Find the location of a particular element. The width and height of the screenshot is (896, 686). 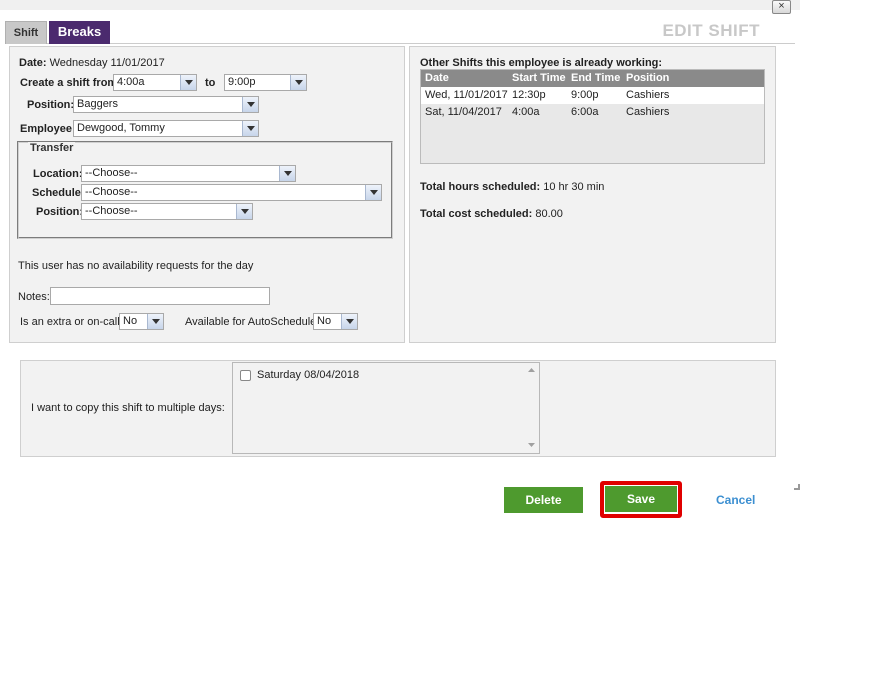

column-header-position: Position is located at coordinates (648, 78).